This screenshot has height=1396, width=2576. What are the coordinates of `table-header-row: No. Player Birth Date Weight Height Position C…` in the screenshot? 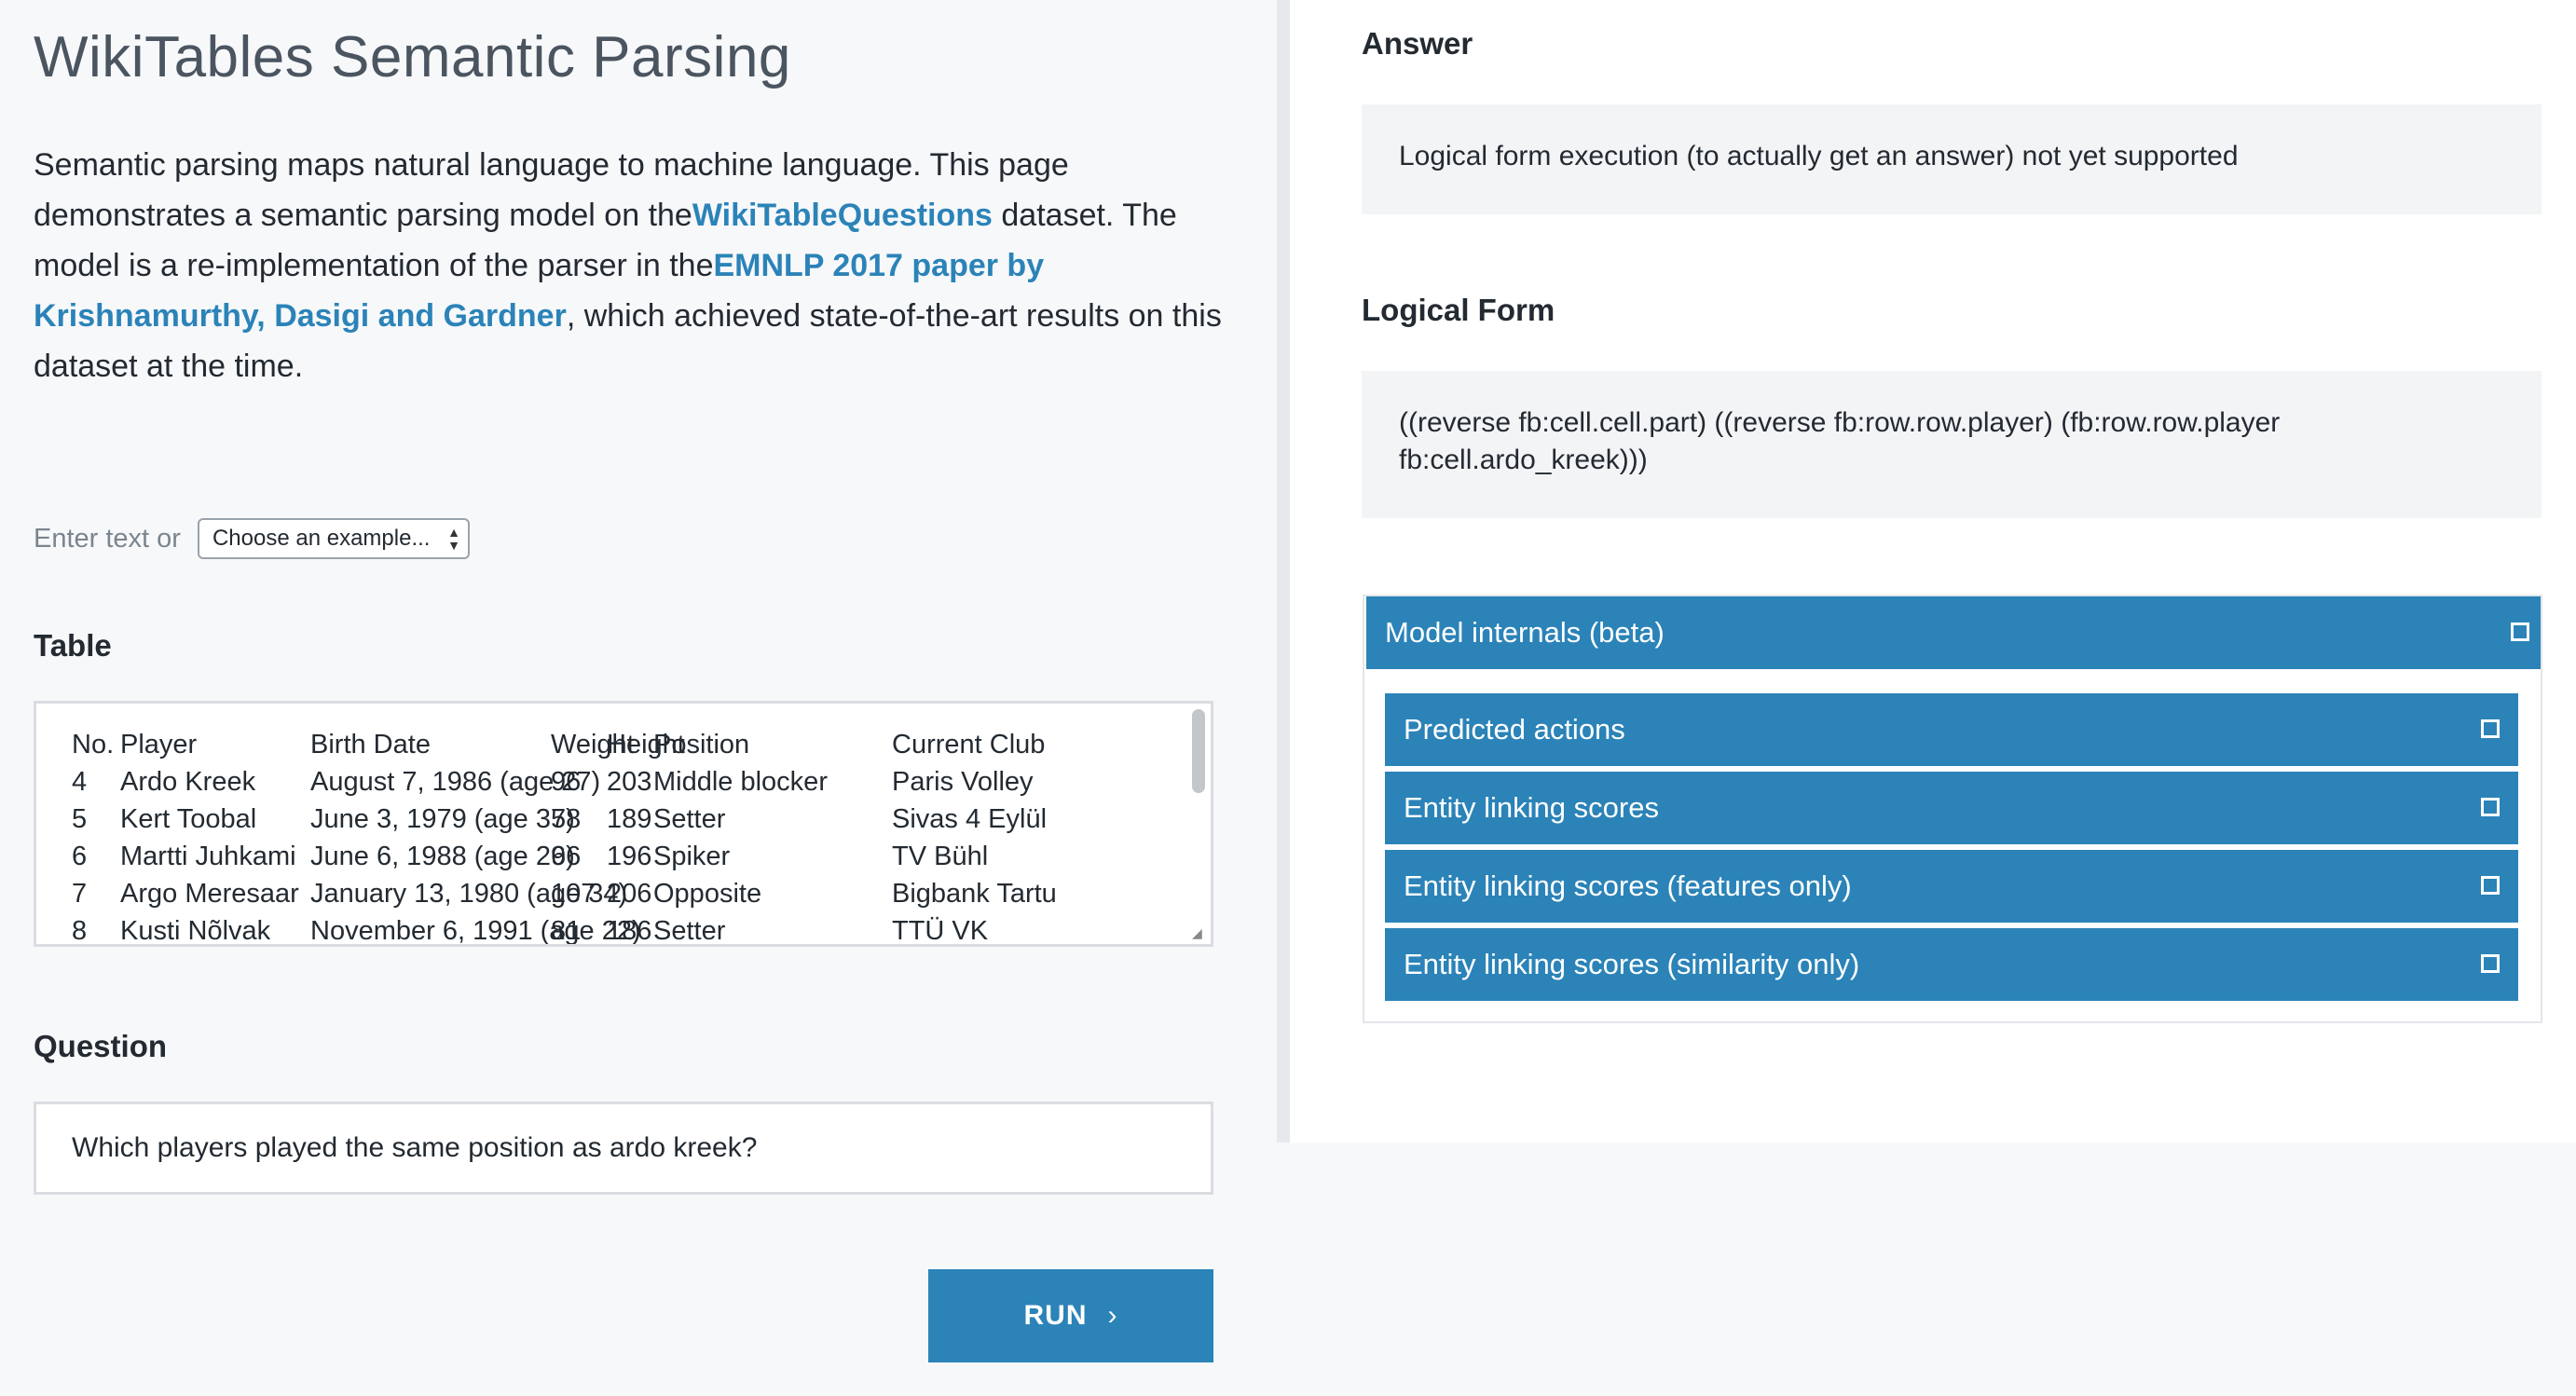 It's located at (622, 744).